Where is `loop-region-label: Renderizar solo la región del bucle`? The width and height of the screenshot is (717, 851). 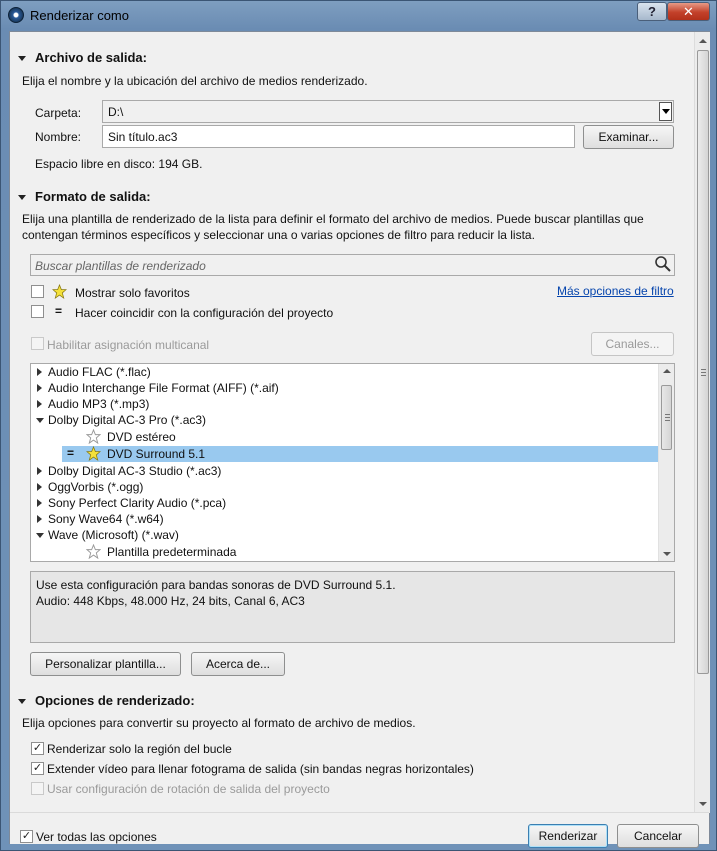 loop-region-label: Renderizar solo la región del bucle is located at coordinates (139, 749).